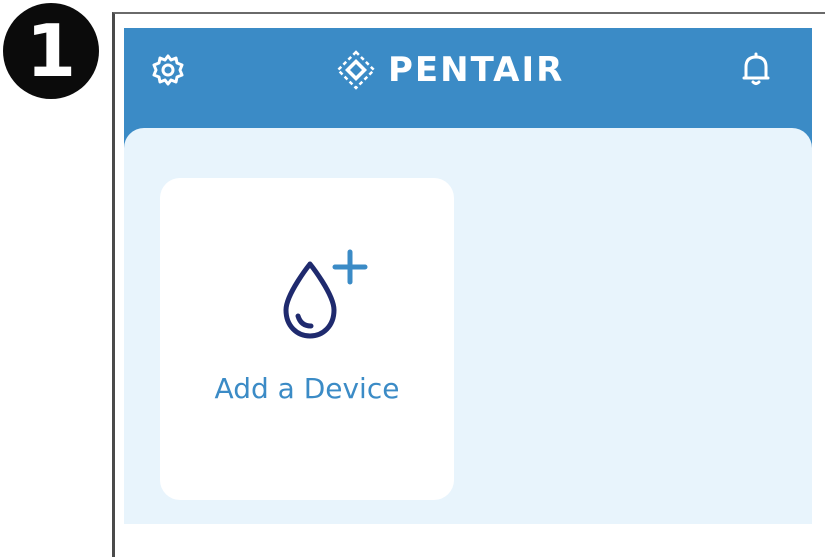 The image size is (825, 557). I want to click on pentair-diamond-logo-icon, so click(356, 70).